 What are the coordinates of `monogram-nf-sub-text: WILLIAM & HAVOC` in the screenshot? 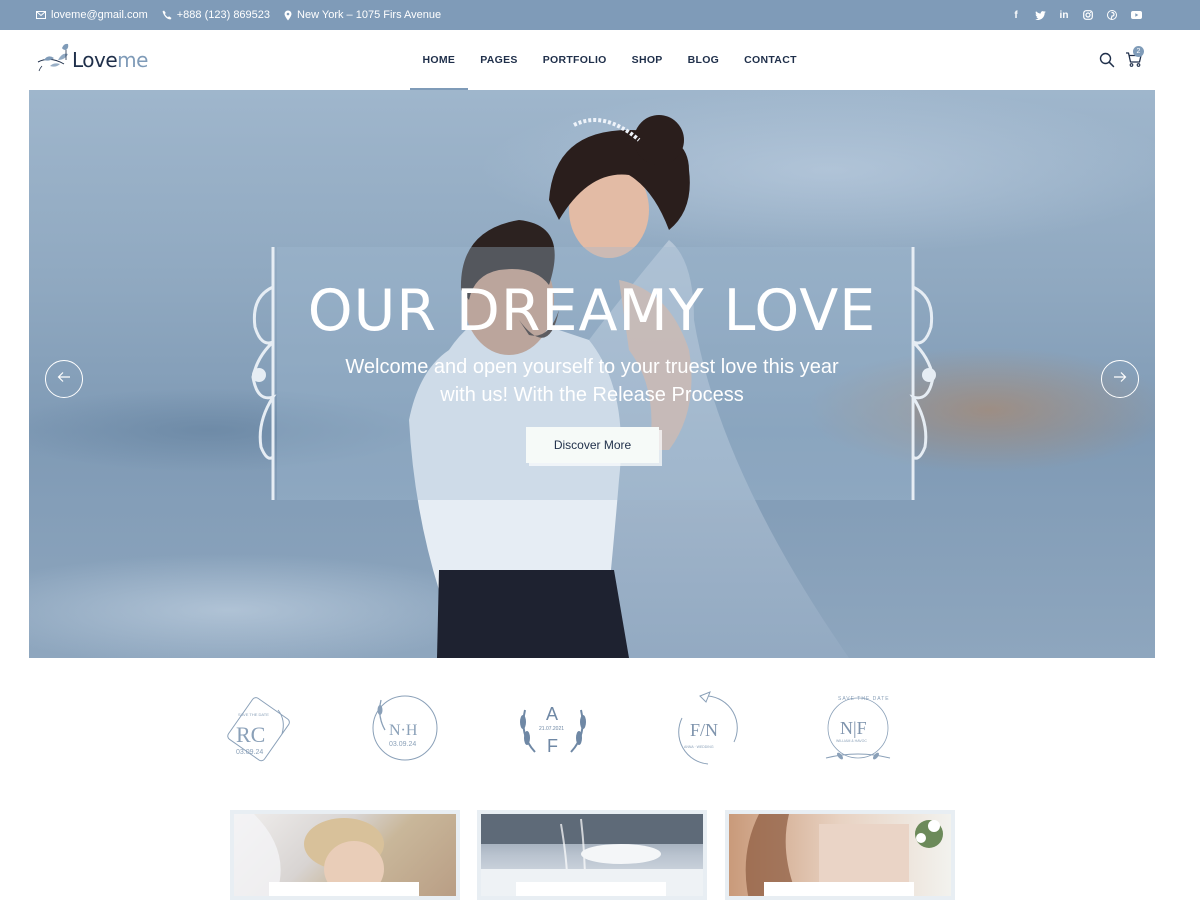 It's located at (851, 741).